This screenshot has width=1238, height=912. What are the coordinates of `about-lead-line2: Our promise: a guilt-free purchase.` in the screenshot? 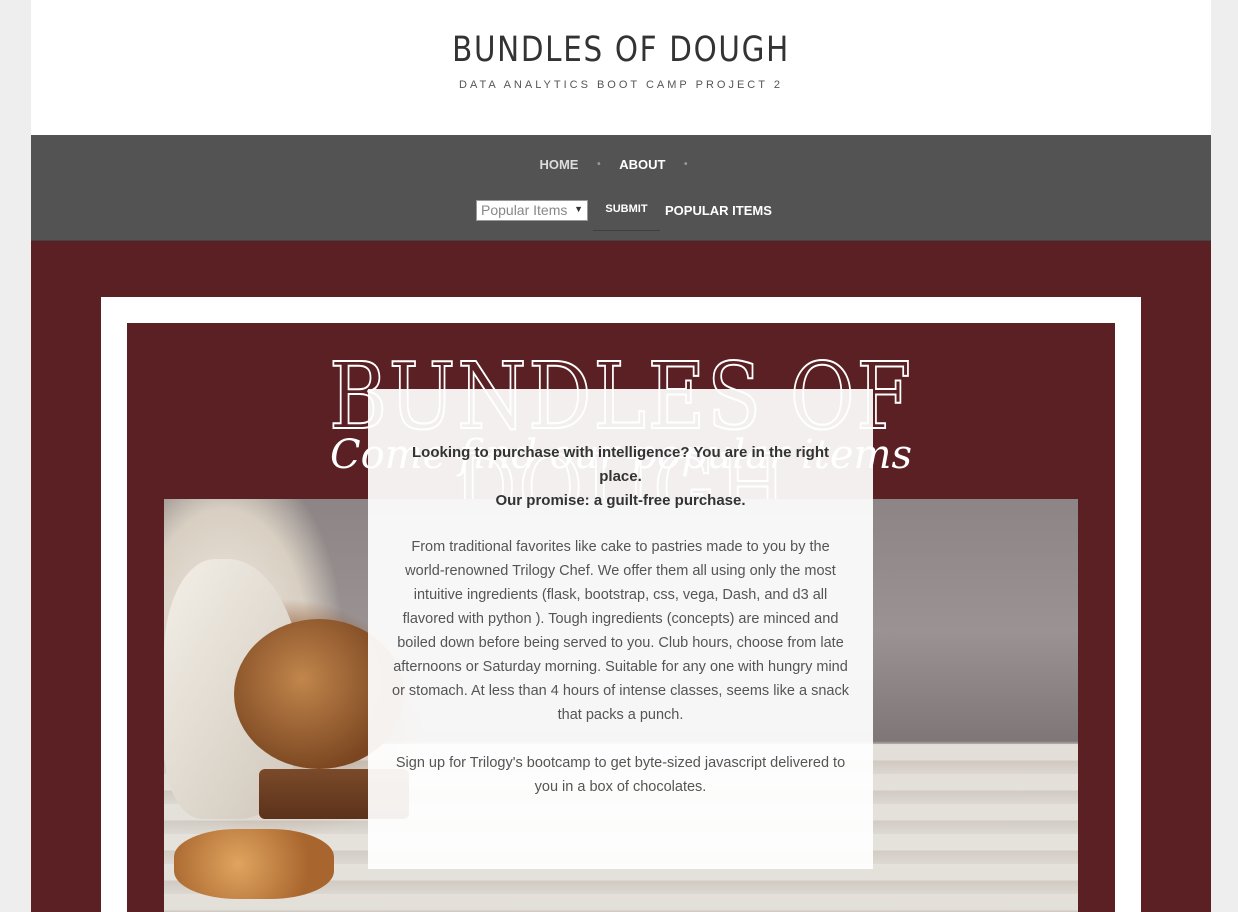 It's located at (620, 500).